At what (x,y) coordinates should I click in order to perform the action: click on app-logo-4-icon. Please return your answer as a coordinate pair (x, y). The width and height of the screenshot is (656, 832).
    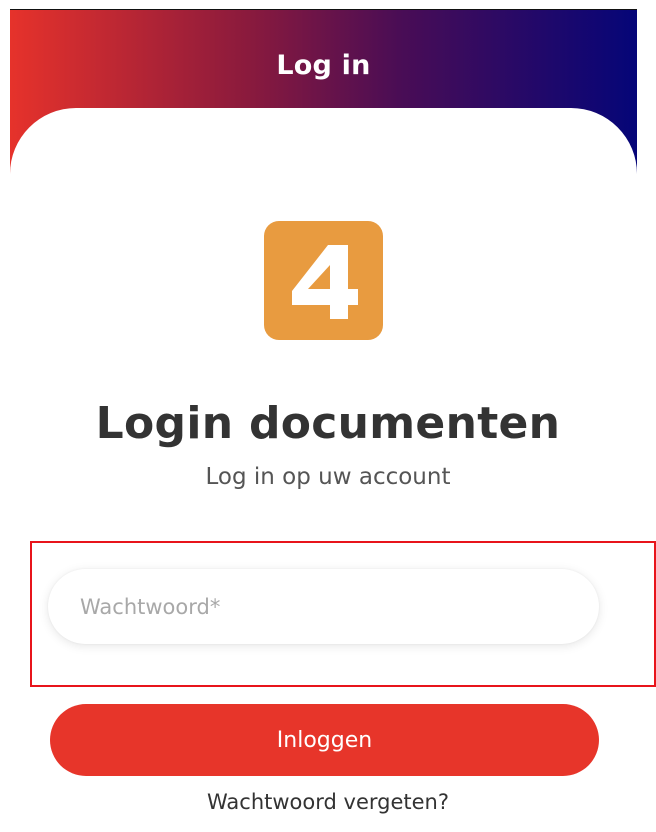
    Looking at the image, I should click on (323, 280).